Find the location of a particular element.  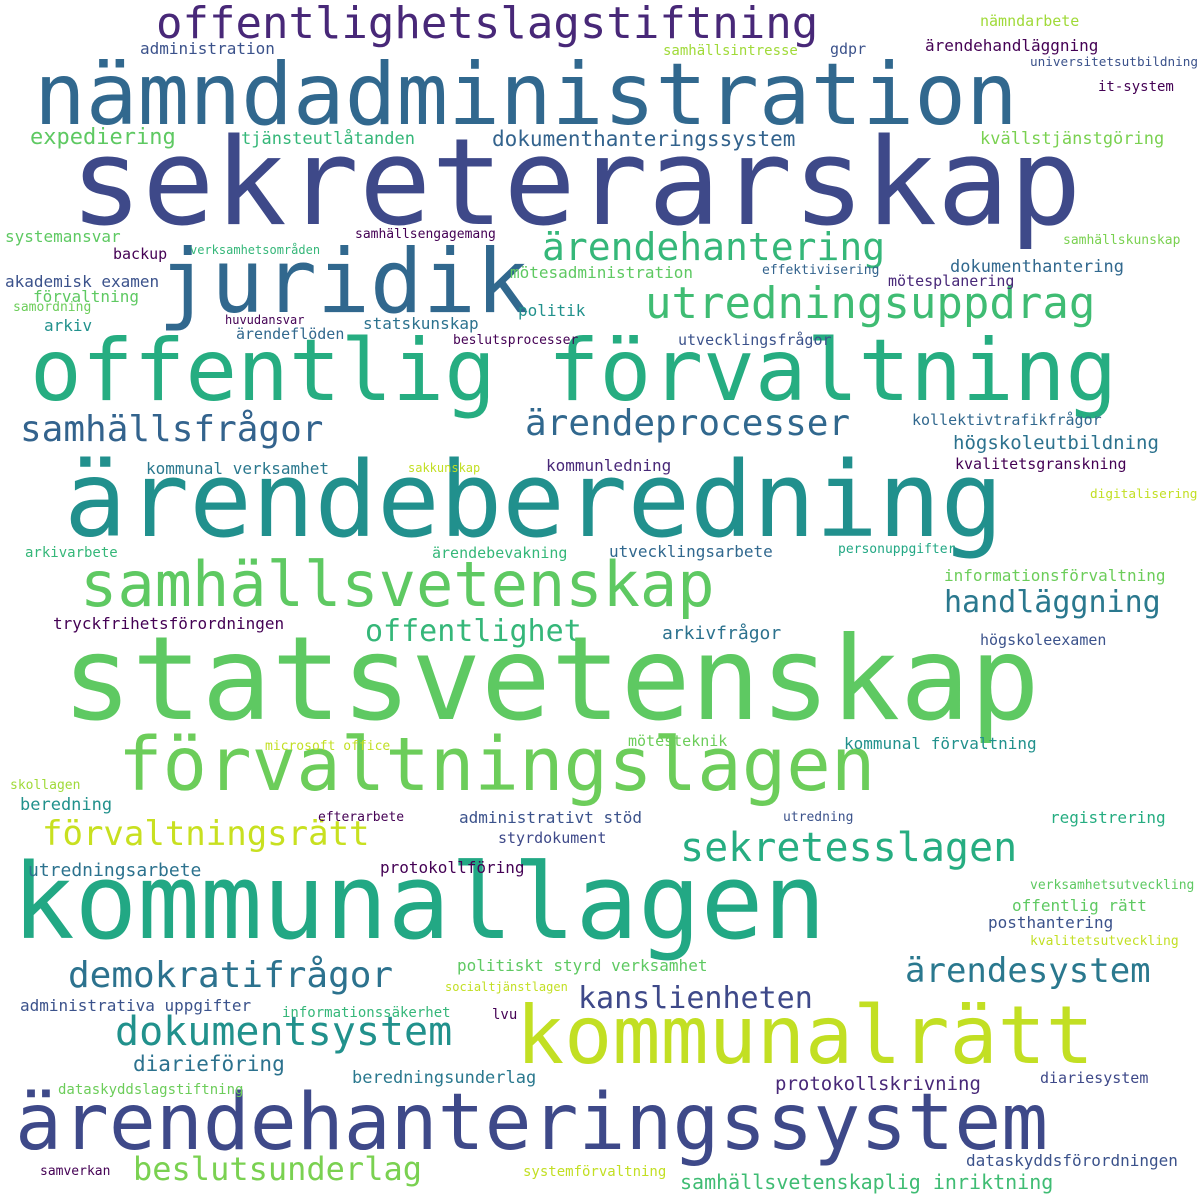

word: mötesteknik is located at coordinates (678, 741).